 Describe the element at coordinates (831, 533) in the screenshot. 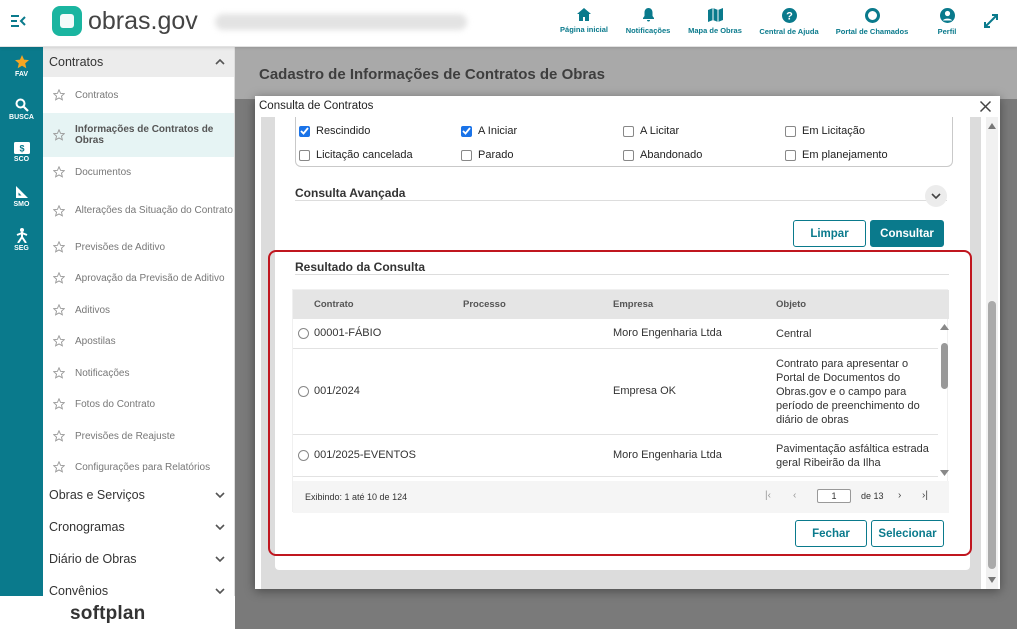

I see `close-button: Fechar` at that location.